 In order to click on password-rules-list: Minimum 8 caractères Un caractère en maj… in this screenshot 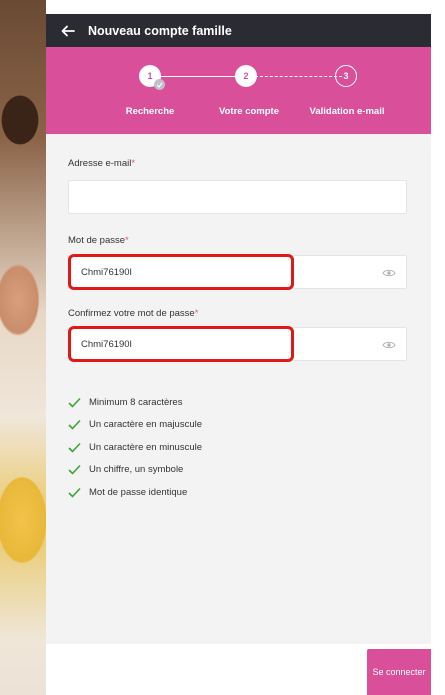, I will do `click(135, 447)`.